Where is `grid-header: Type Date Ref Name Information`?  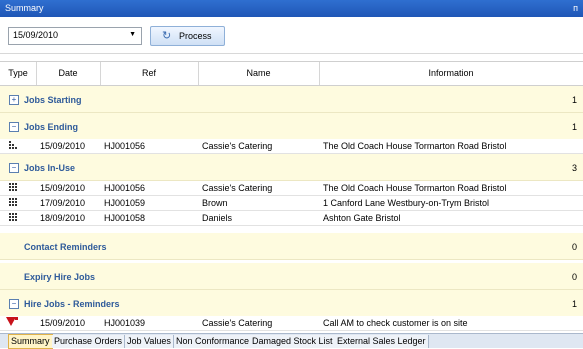 grid-header: Type Date Ref Name Information is located at coordinates (291, 73).